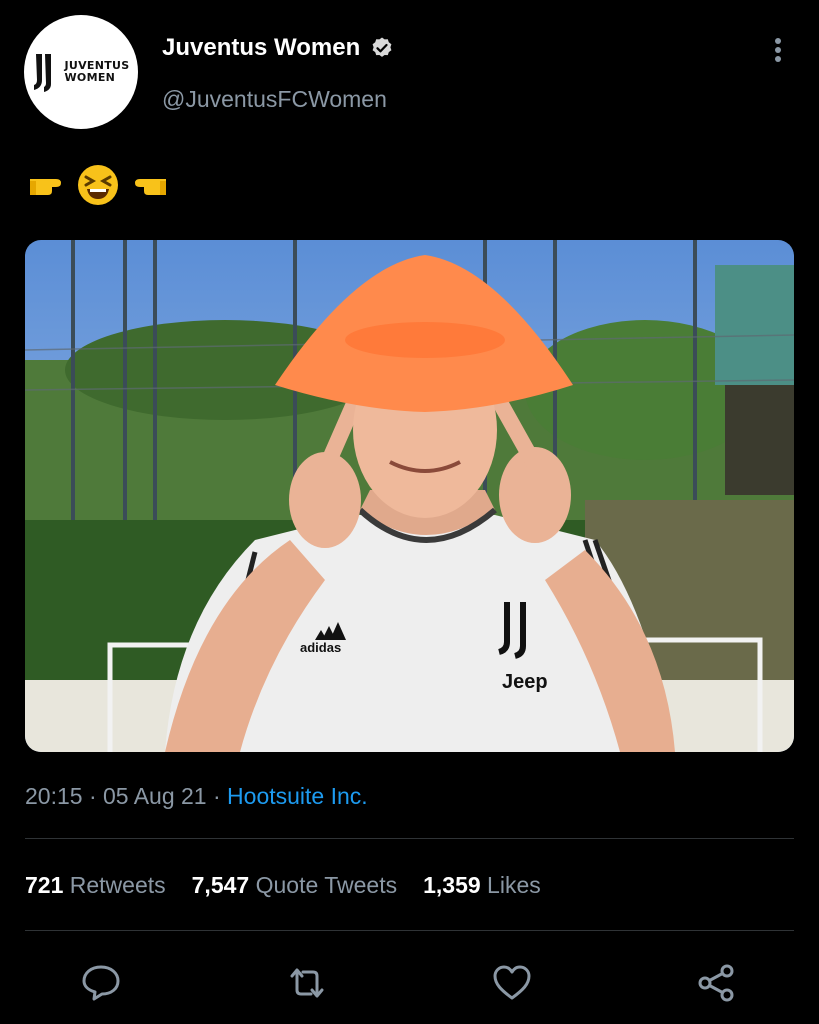 This screenshot has height=1024, width=819. Describe the element at coordinates (261, 48) in the screenshot. I see `author-name: Juventus Women` at that location.